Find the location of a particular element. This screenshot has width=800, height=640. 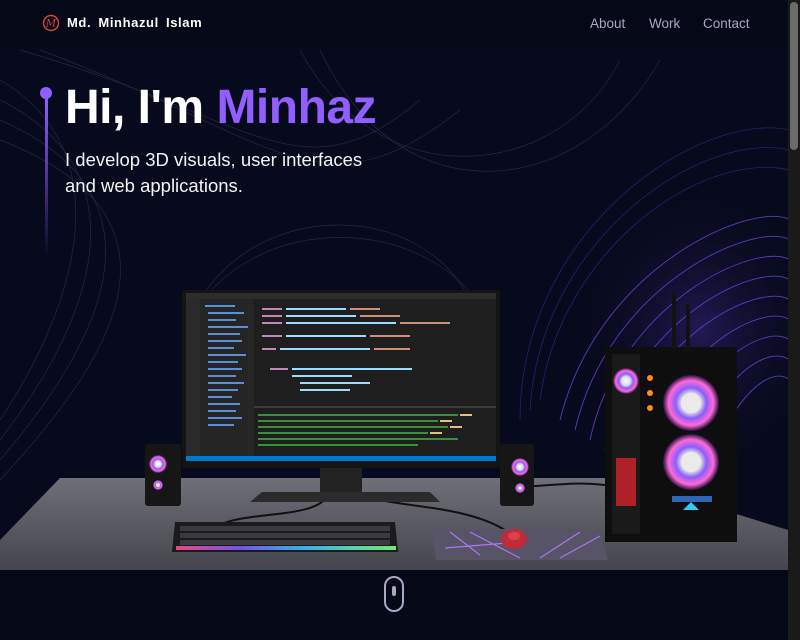

nav-link-about: About is located at coordinates (607, 23).